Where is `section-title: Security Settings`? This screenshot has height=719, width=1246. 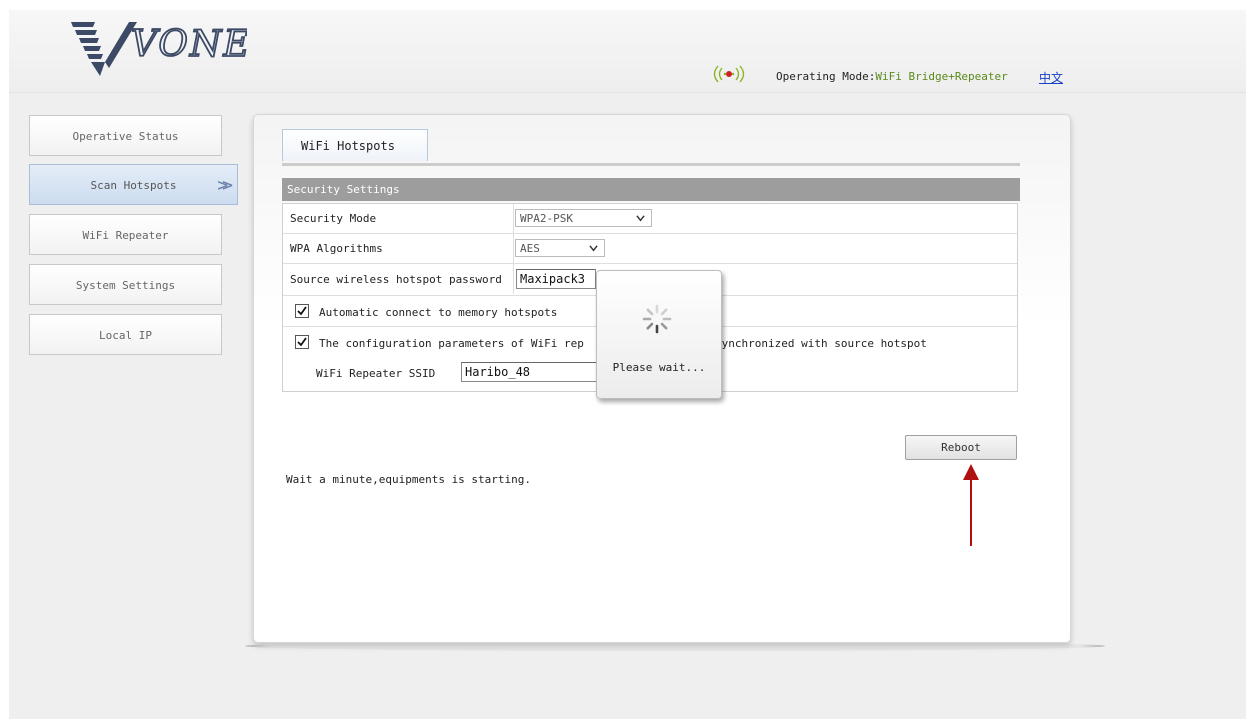
section-title: Security Settings is located at coordinates (651, 189).